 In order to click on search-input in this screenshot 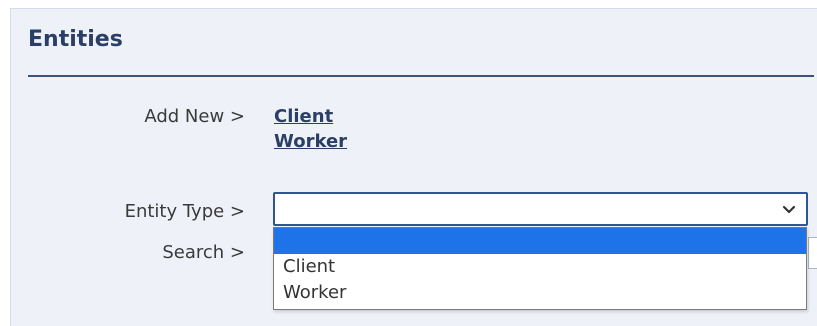, I will do `click(812, 253)`.